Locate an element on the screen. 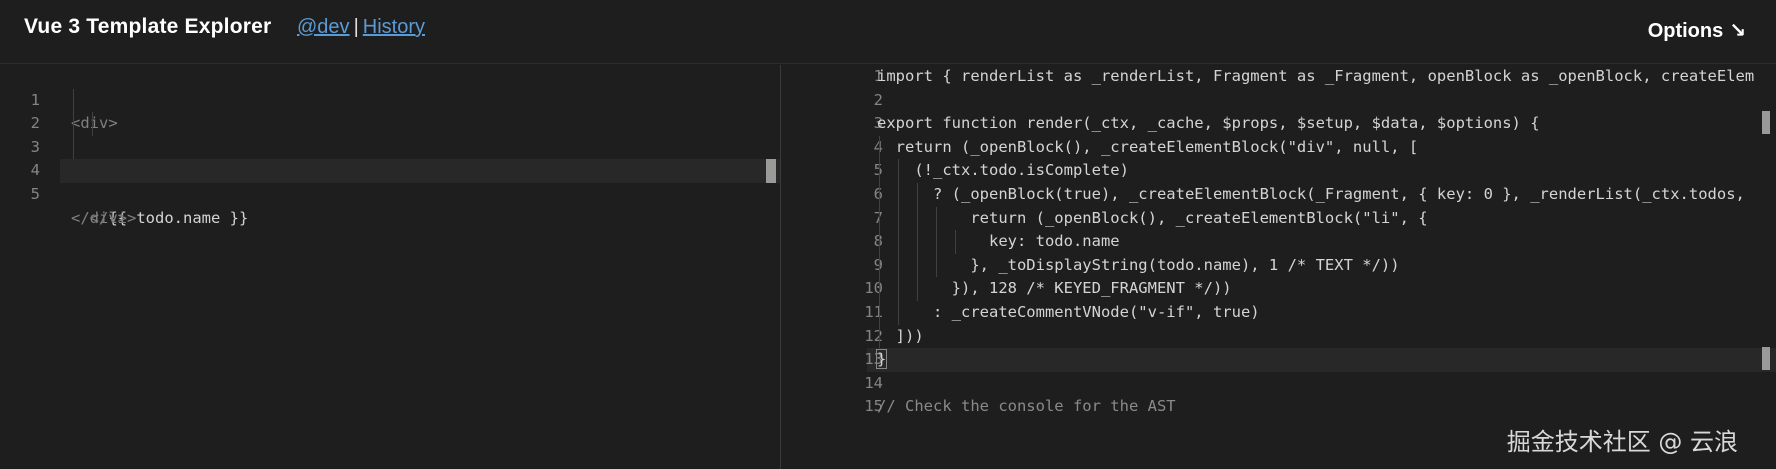 This screenshot has height=469, width=1776. line-number: 5 is located at coordinates (35, 193).